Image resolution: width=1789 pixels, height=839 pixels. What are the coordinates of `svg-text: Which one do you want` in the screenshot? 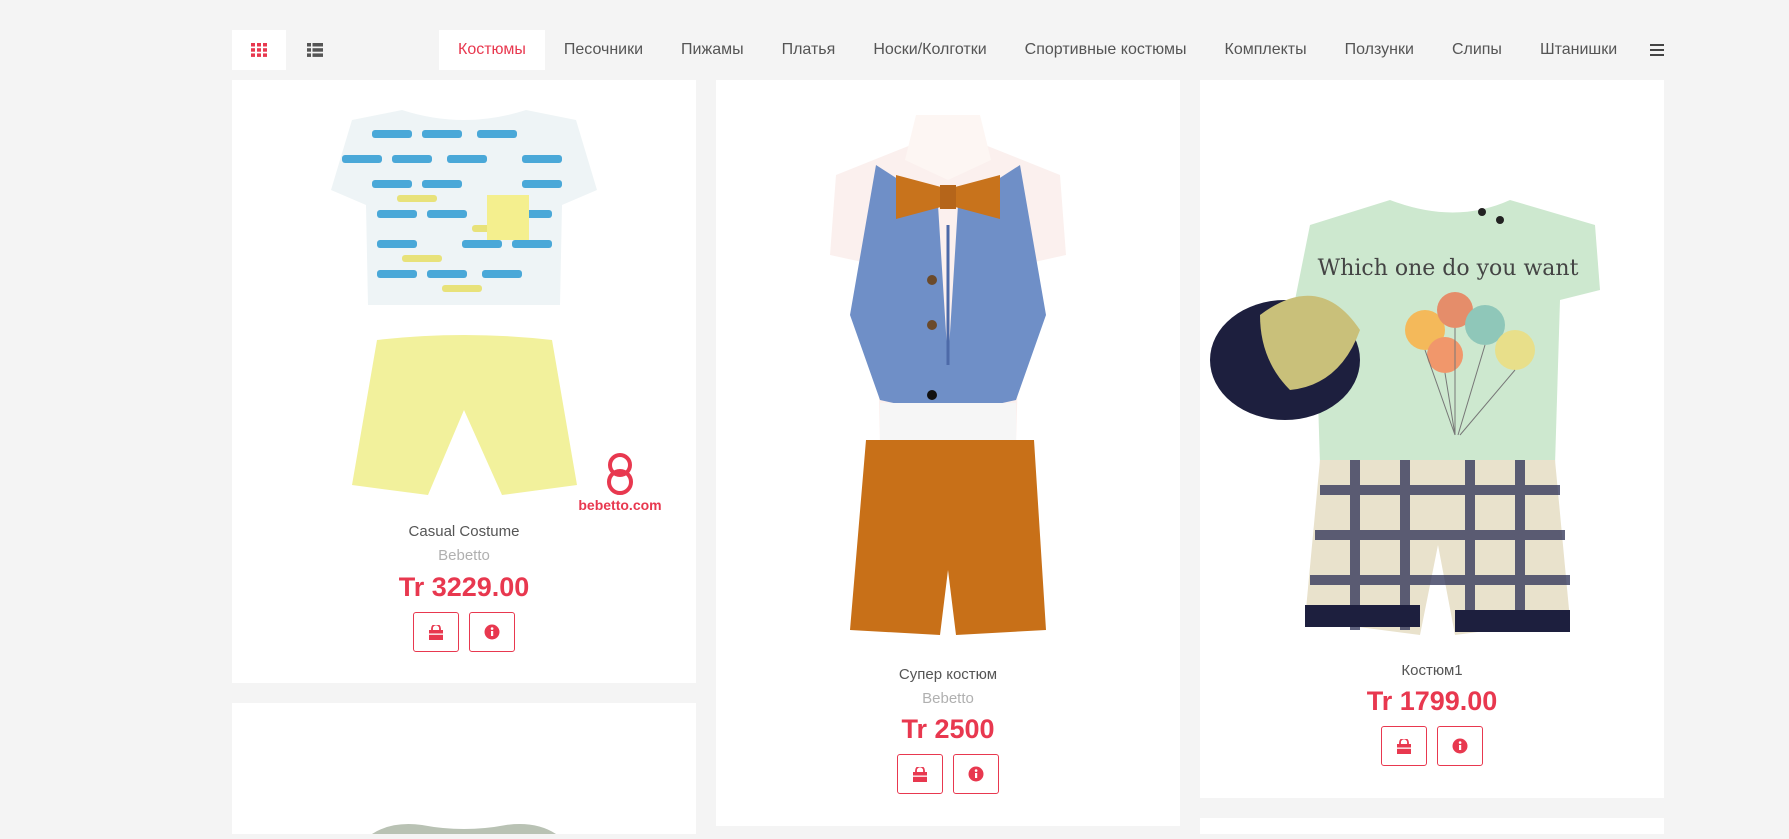 It's located at (1448, 268).